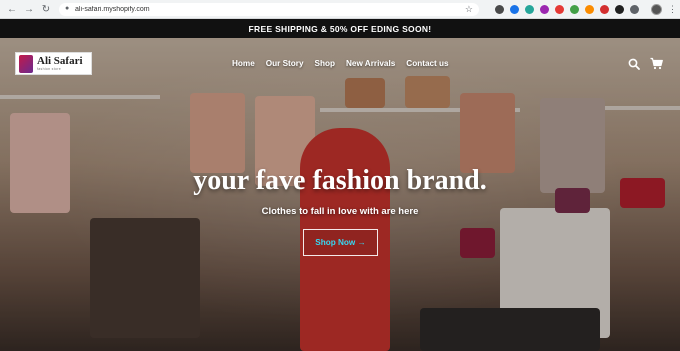 The width and height of the screenshot is (680, 351). I want to click on profile-avatar, so click(656, 9).